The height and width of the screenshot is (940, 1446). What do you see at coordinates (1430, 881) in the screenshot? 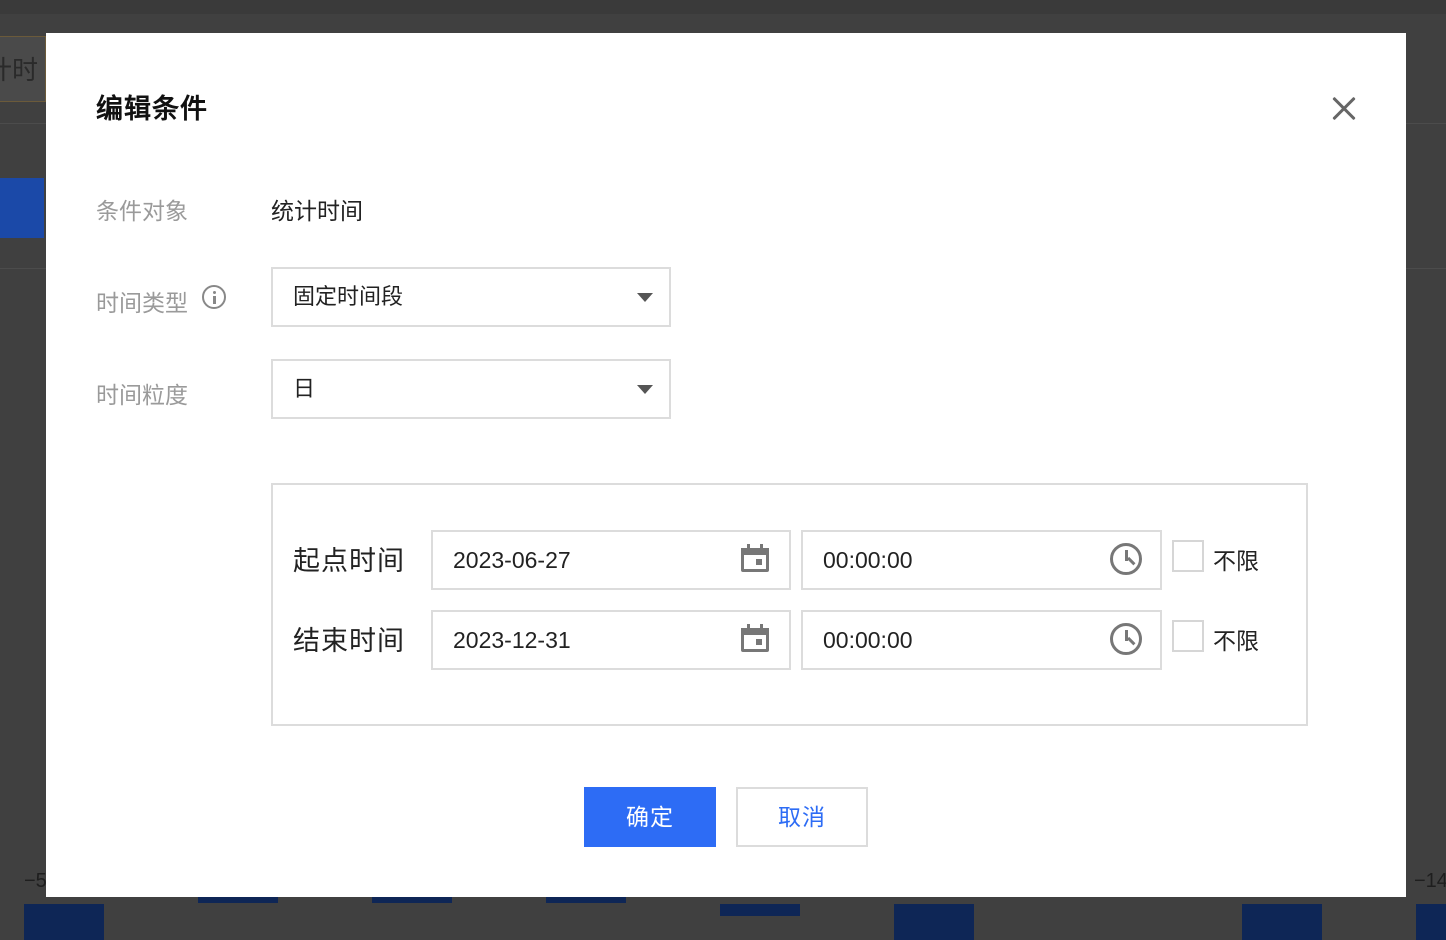
I see `background-axis-label: −14` at bounding box center [1430, 881].